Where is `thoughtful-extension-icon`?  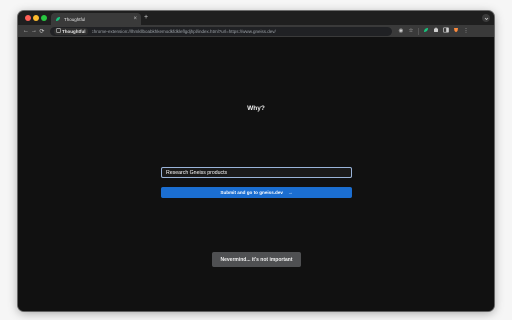 thoughtful-extension-icon is located at coordinates (426, 31).